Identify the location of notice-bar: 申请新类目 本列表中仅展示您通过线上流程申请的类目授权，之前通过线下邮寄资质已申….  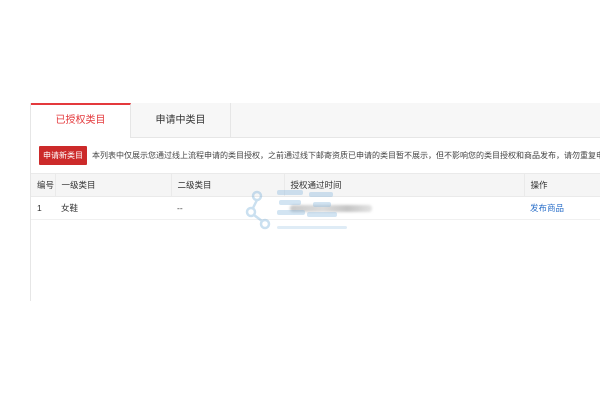
(317, 156).